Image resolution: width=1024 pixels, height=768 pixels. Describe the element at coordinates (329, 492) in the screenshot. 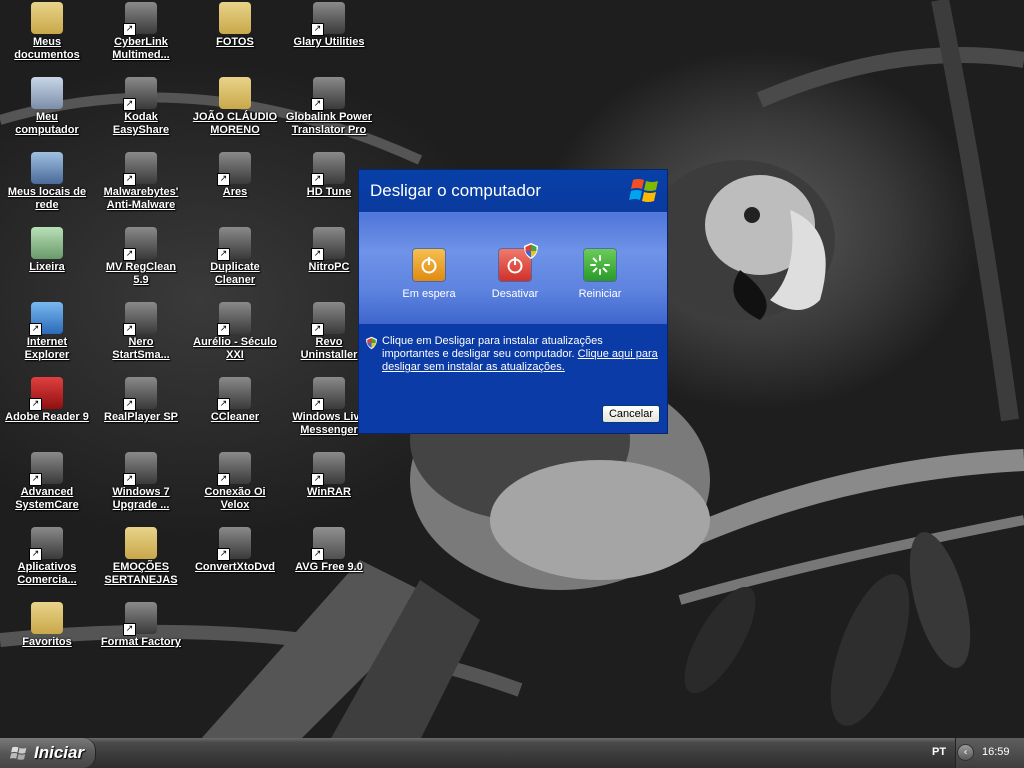

I see `desktop-icon-label: WinRAR` at that location.